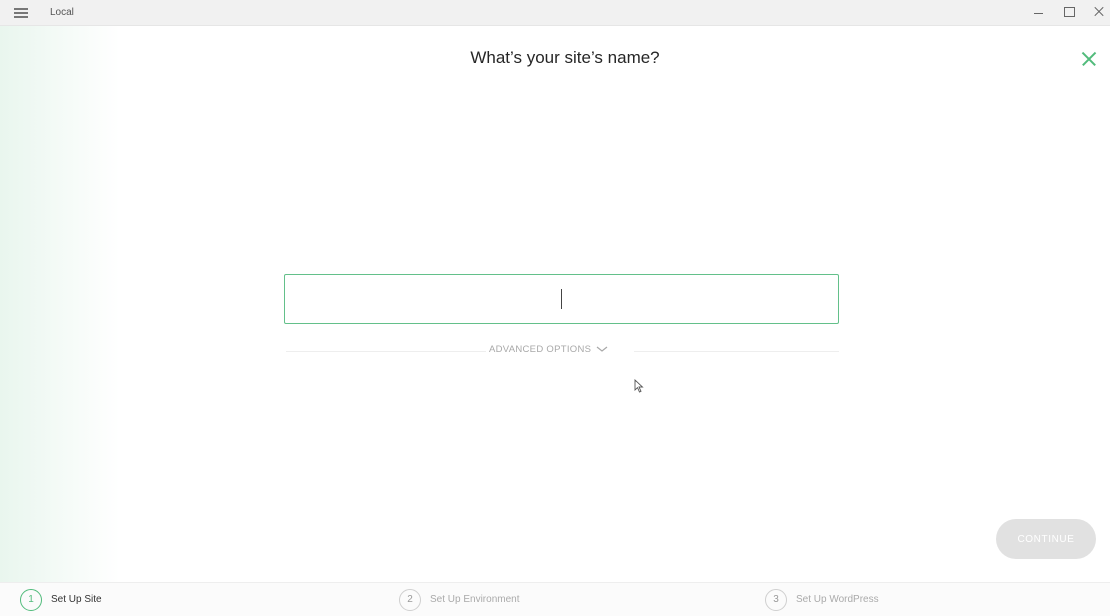 This screenshot has height=616, width=1110. I want to click on step-label: Set Up WordPress, so click(837, 599).